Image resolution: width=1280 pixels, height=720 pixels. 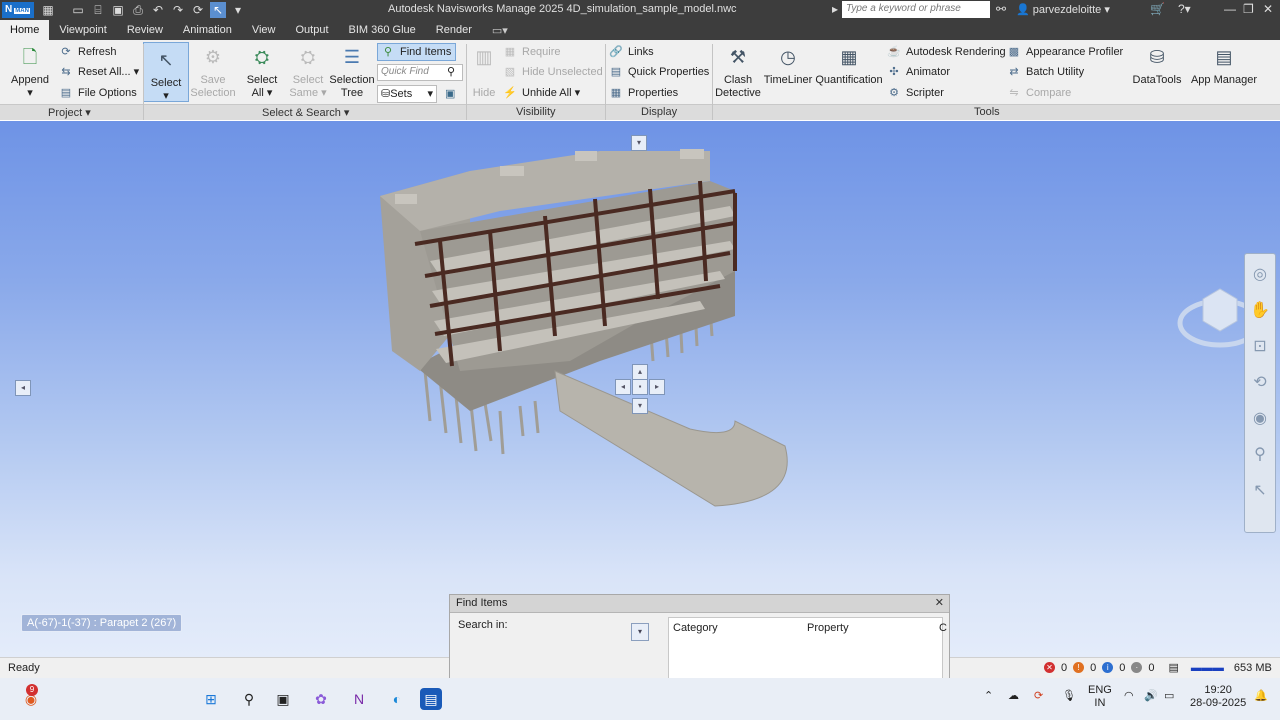 What do you see at coordinates (98, 72) in the screenshot?
I see `reset-all-button: ⇆ Reset All... ▾` at bounding box center [98, 72].